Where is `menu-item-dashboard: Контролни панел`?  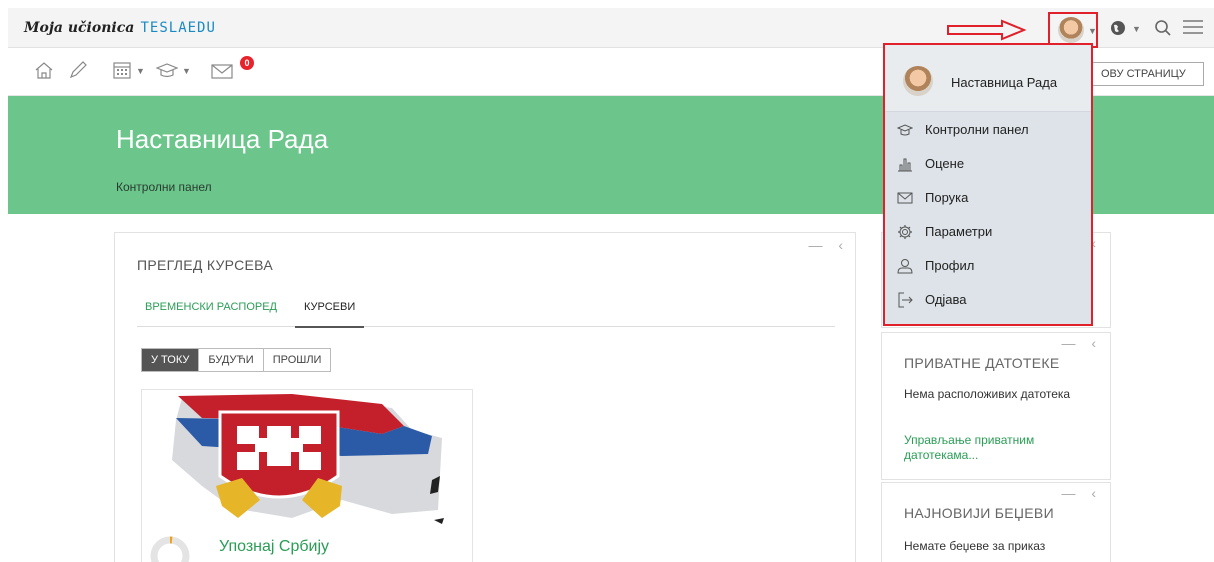
menu-item-dashboard: Контролни панел is located at coordinates (988, 130).